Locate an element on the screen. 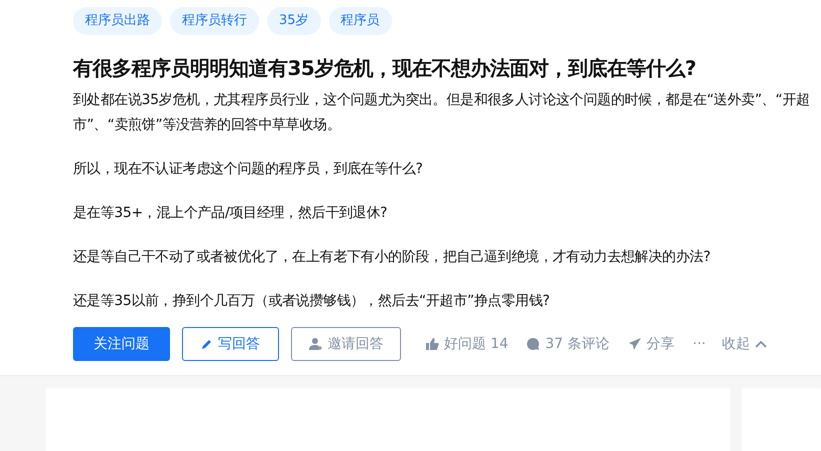 This screenshot has width=821, height=451. question-paragraph: 是在等35+，混上个产品/项目经理，然后干到退休? is located at coordinates (230, 213).